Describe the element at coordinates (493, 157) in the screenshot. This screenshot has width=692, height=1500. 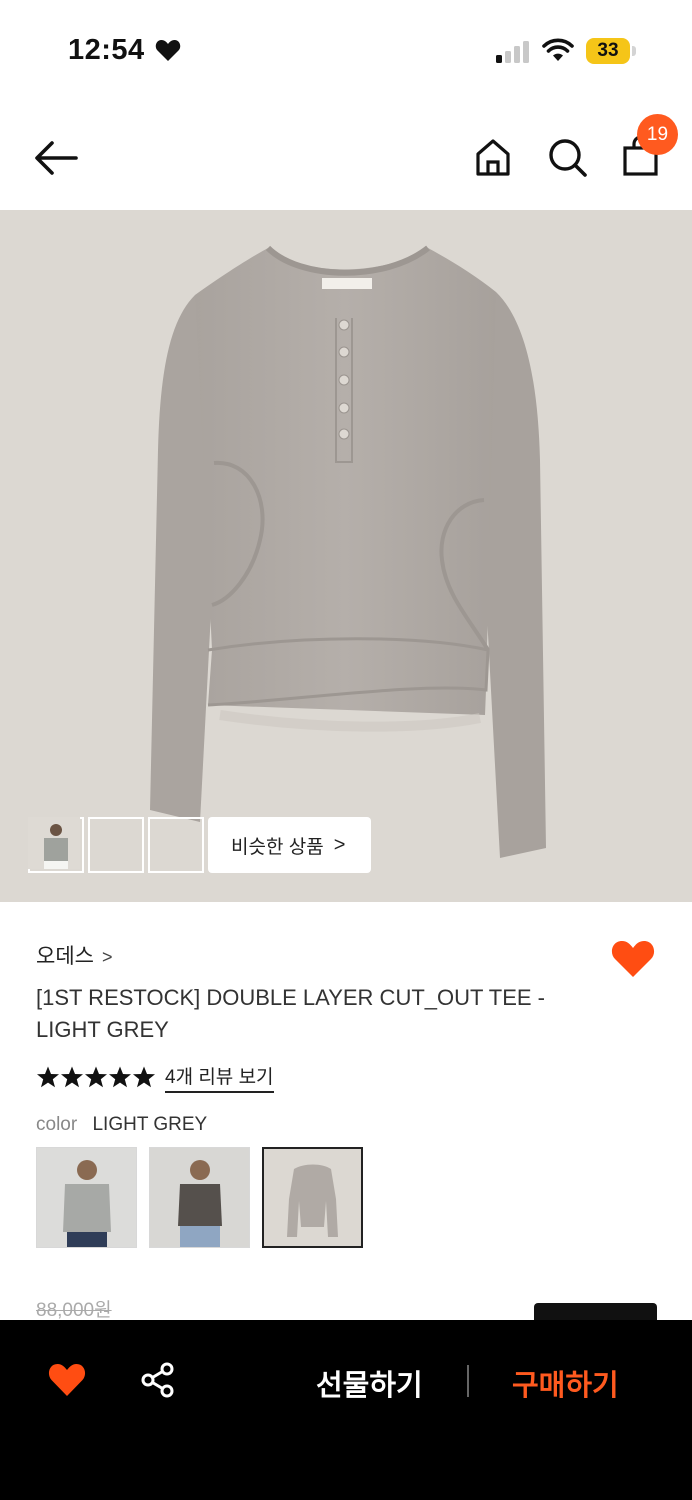
I see `home-icon` at that location.